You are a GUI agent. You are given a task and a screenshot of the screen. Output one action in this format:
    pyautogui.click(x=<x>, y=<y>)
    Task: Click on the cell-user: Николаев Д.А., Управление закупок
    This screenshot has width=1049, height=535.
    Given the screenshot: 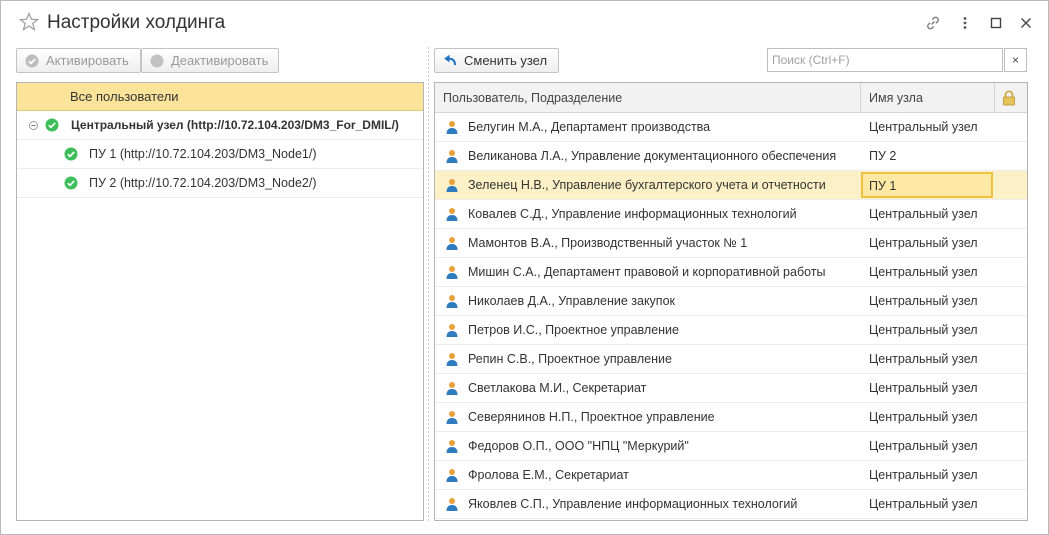 What is the action you would take?
    pyautogui.click(x=571, y=301)
    